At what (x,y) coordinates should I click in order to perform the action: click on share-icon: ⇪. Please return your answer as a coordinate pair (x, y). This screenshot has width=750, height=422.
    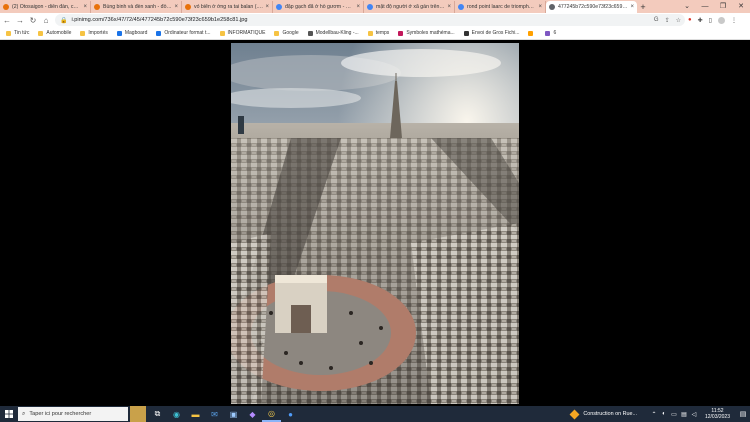
    Looking at the image, I should click on (667, 20).